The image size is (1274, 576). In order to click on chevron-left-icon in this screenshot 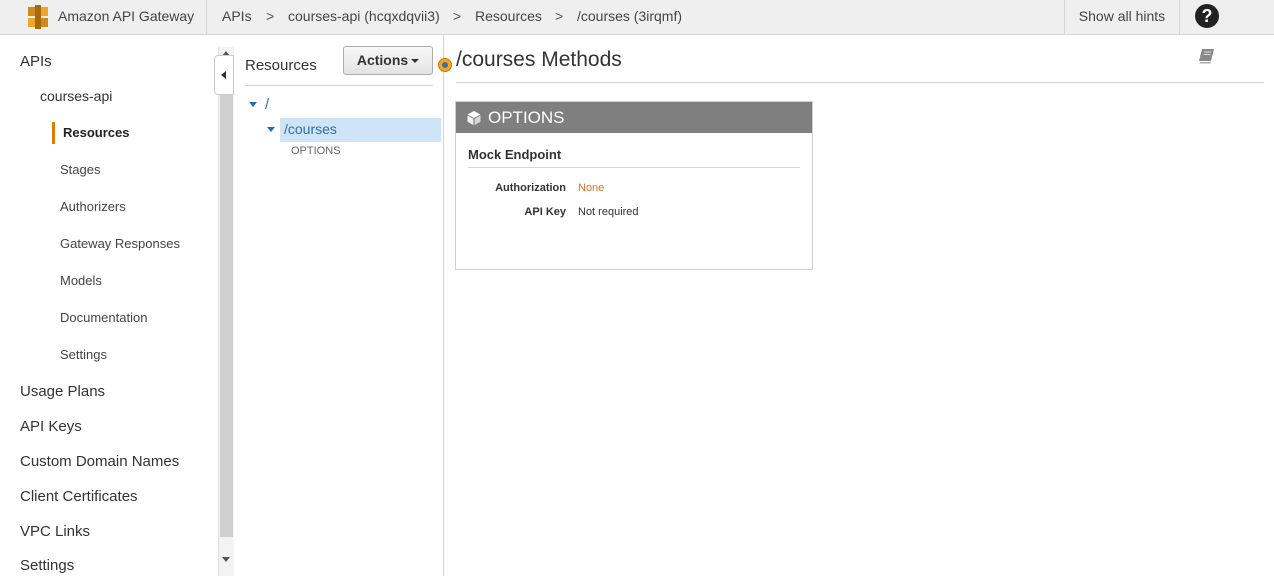, I will do `click(223, 75)`.